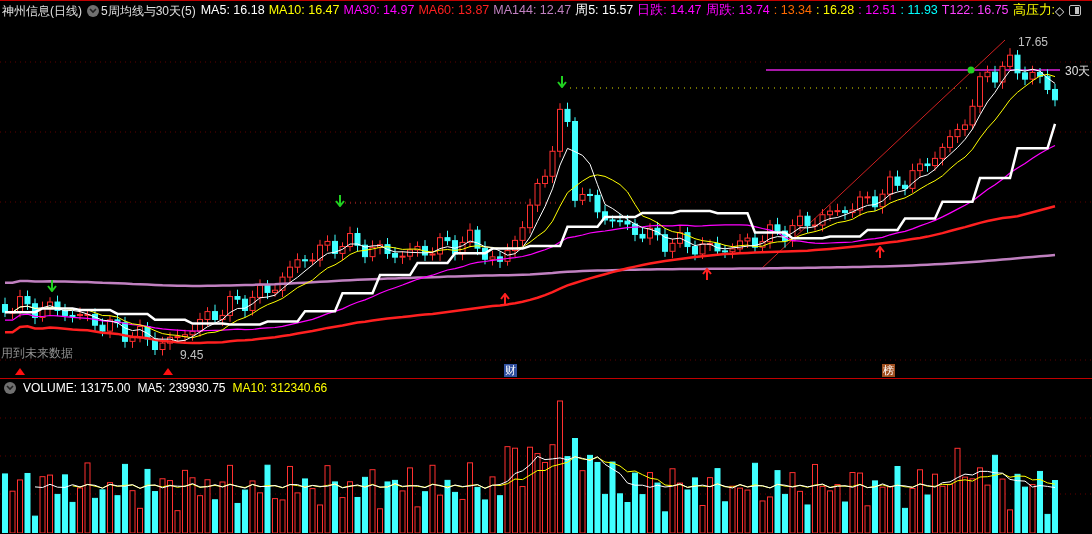  I want to click on indicator-value: 周5: 15.57, so click(604, 11).